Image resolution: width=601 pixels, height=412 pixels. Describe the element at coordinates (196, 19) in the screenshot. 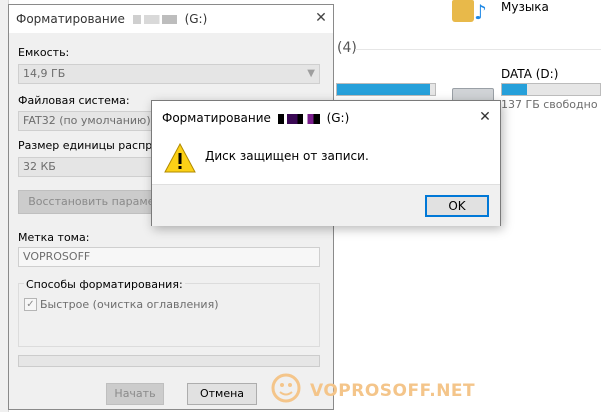

I see `format-window-drive-letter: (G:)` at that location.